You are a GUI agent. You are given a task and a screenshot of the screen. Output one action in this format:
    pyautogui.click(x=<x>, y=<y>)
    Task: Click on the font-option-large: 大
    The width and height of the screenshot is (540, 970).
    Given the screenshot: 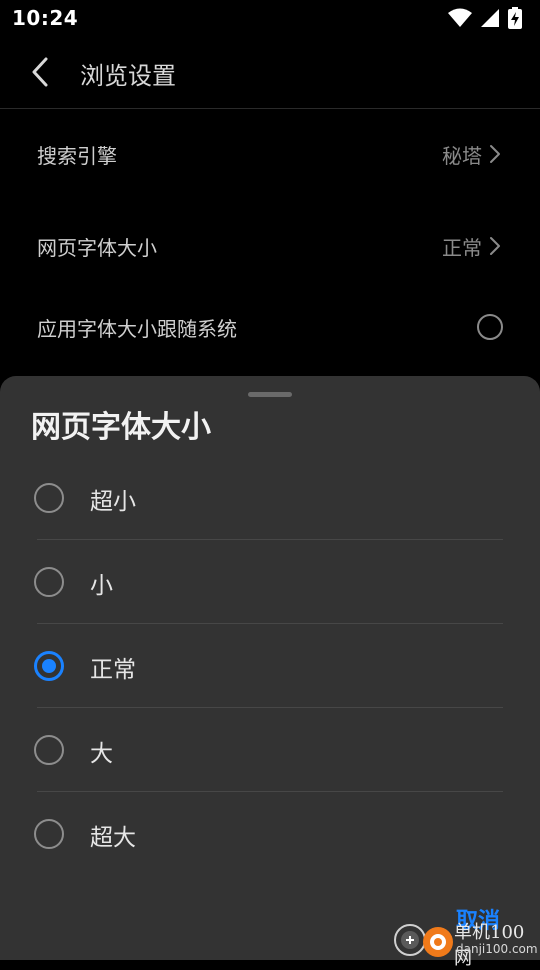 What is the action you would take?
    pyautogui.click(x=270, y=750)
    